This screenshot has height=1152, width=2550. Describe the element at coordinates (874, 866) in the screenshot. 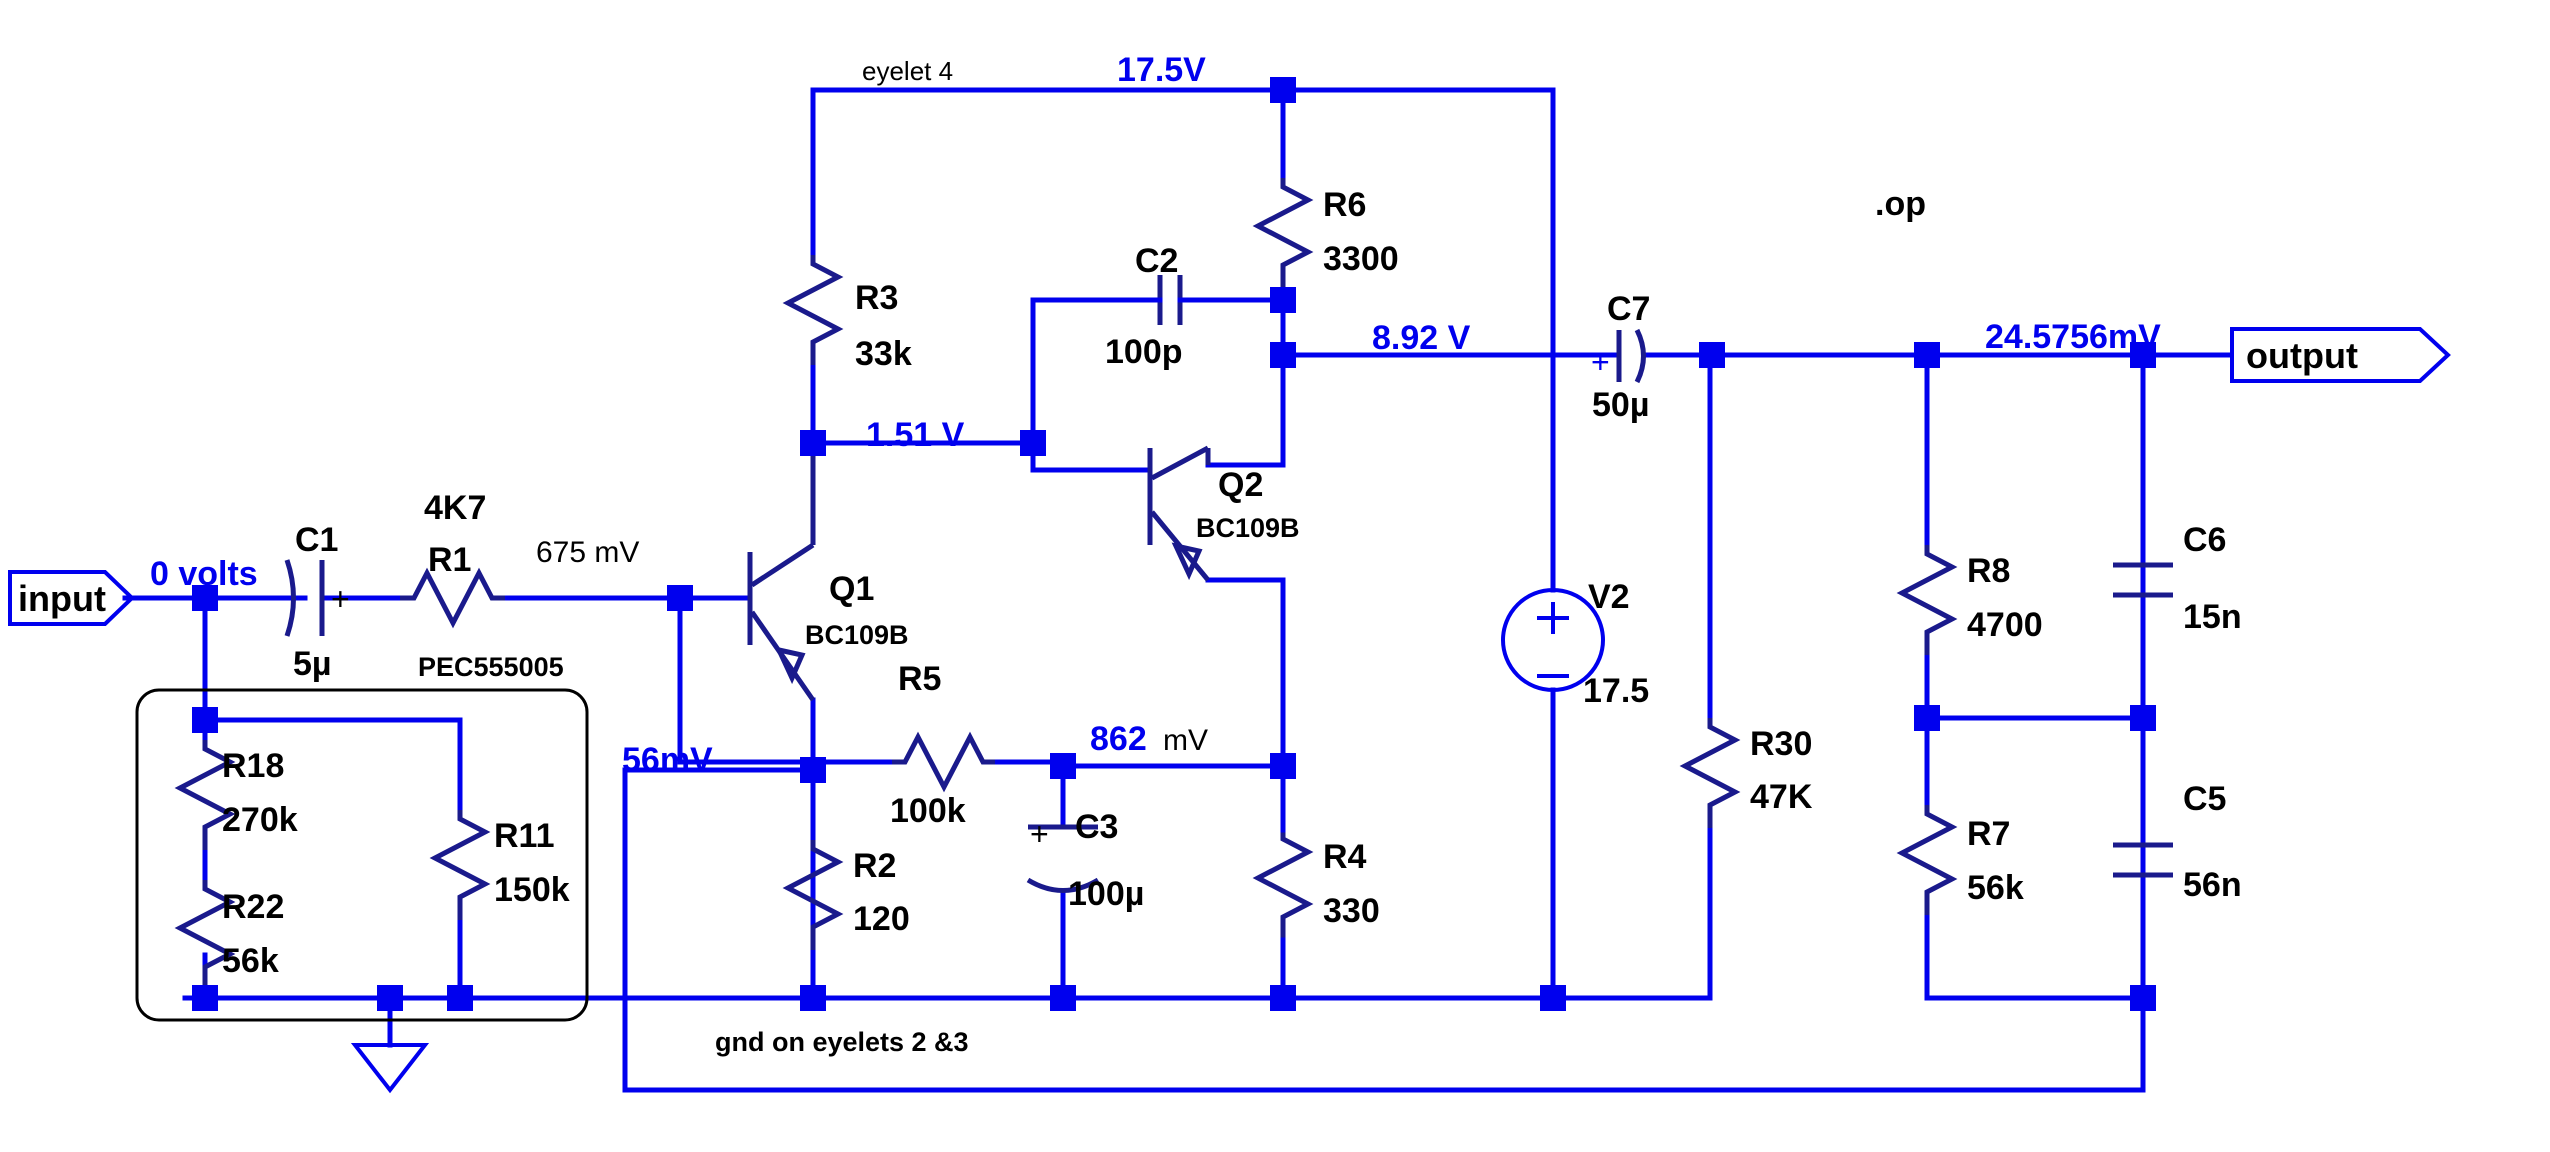

I see `R2-ref: R2` at that location.